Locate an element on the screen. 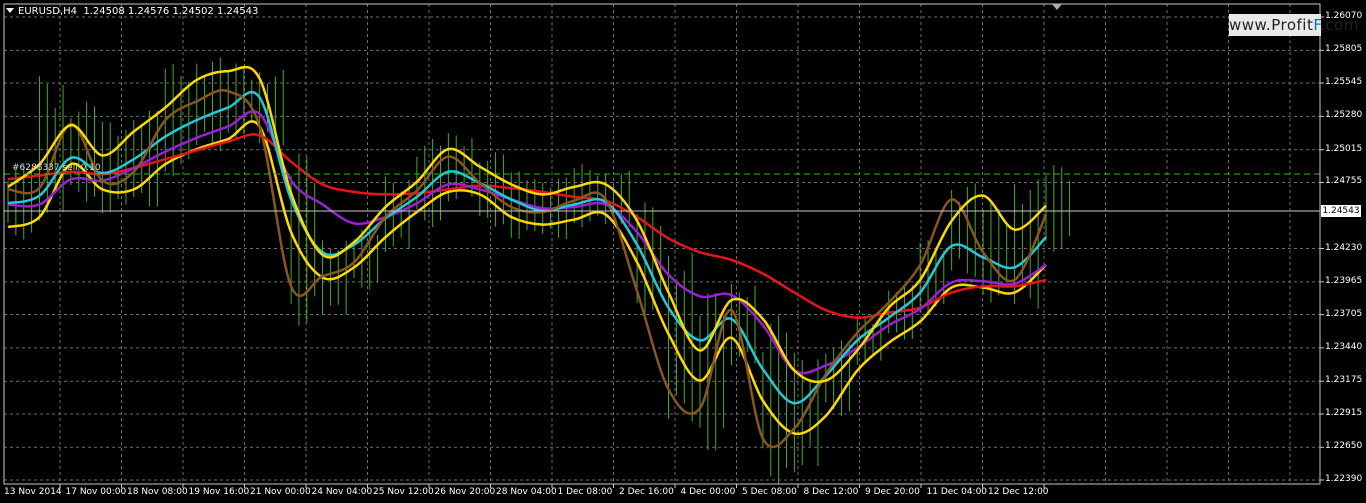 Image resolution: width=1366 pixels, height=503 pixels. ohlc-values: 1.24508 1.24576 1.24502 1.24543 is located at coordinates (171, 11).